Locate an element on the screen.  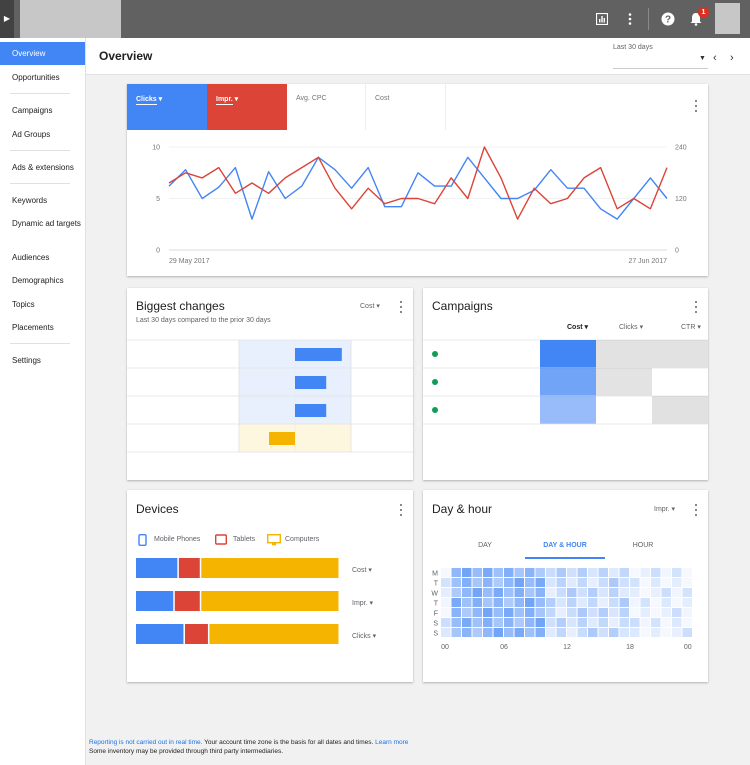
avatar is located at coordinates (727, 18).